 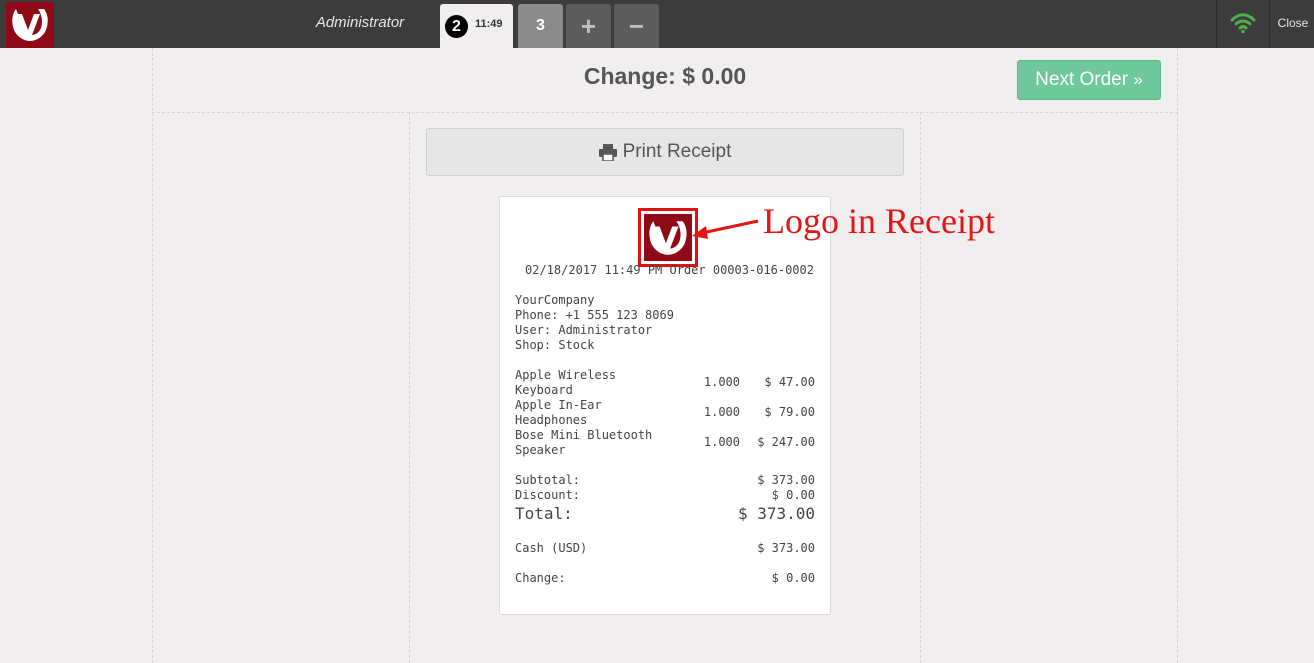 I want to click on order-tab-active: 2 11:49, so click(x=476, y=26).